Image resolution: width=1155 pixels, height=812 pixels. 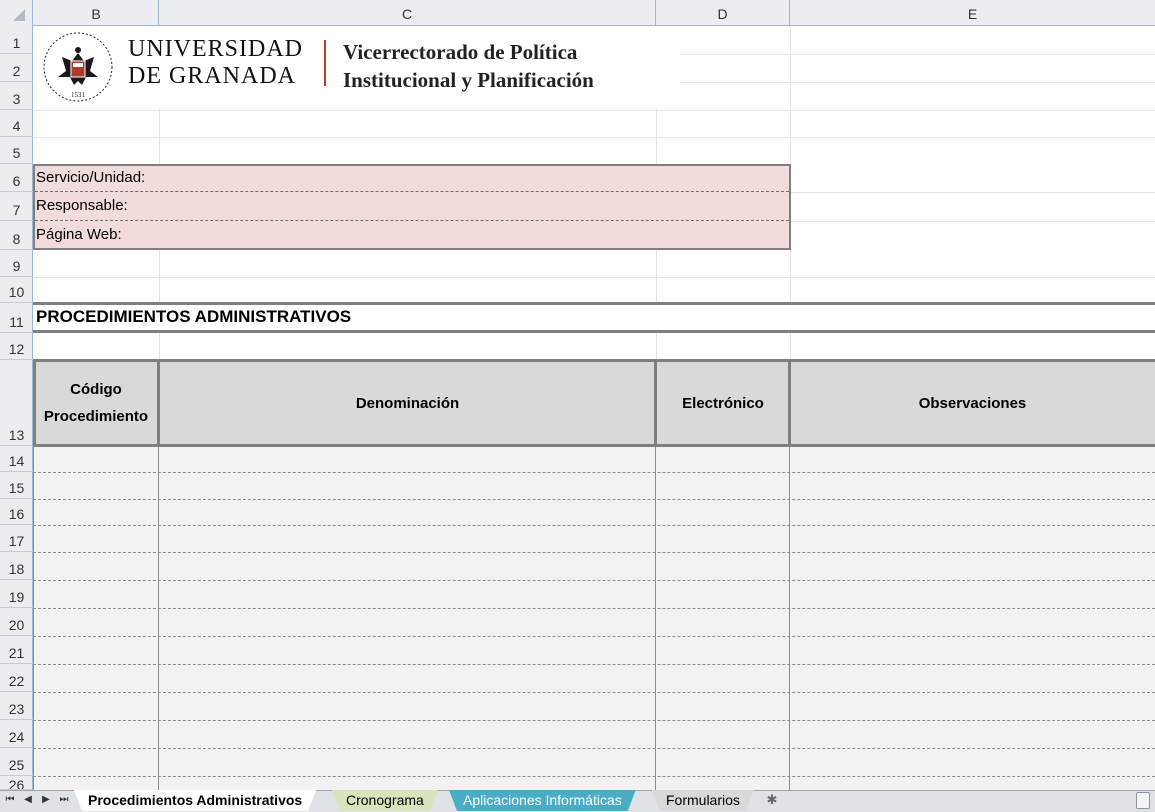 What do you see at coordinates (16, 459) in the screenshot?
I see `row-header-14: 14` at bounding box center [16, 459].